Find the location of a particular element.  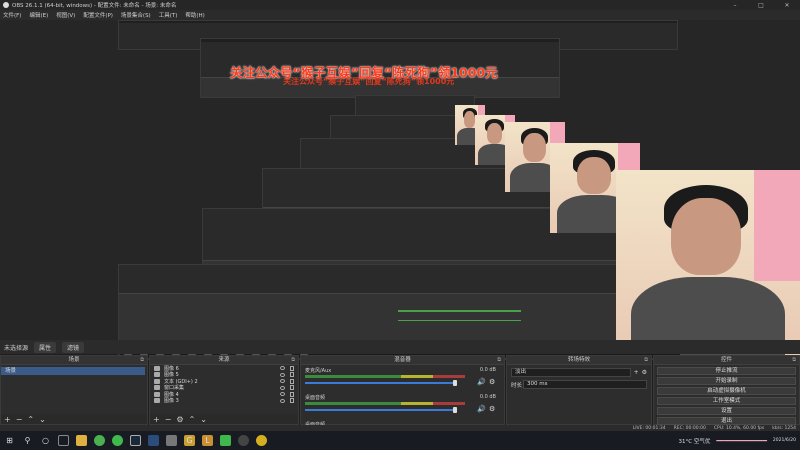

rec-status: REC: 00:00:00 is located at coordinates (689, 428).